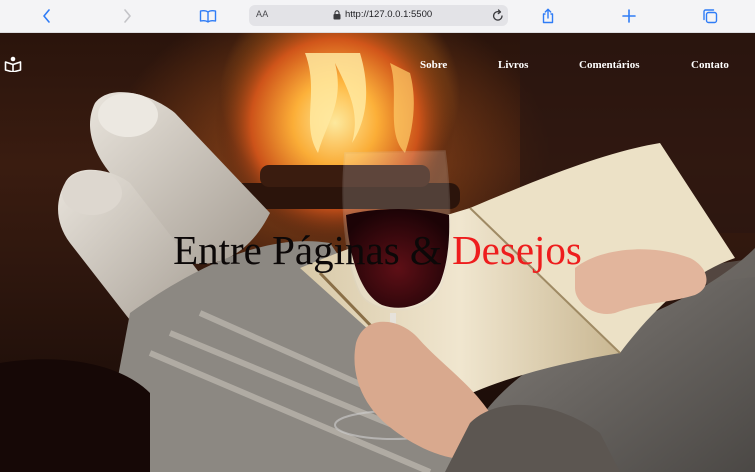  I want to click on plus-icon, so click(629, 16).